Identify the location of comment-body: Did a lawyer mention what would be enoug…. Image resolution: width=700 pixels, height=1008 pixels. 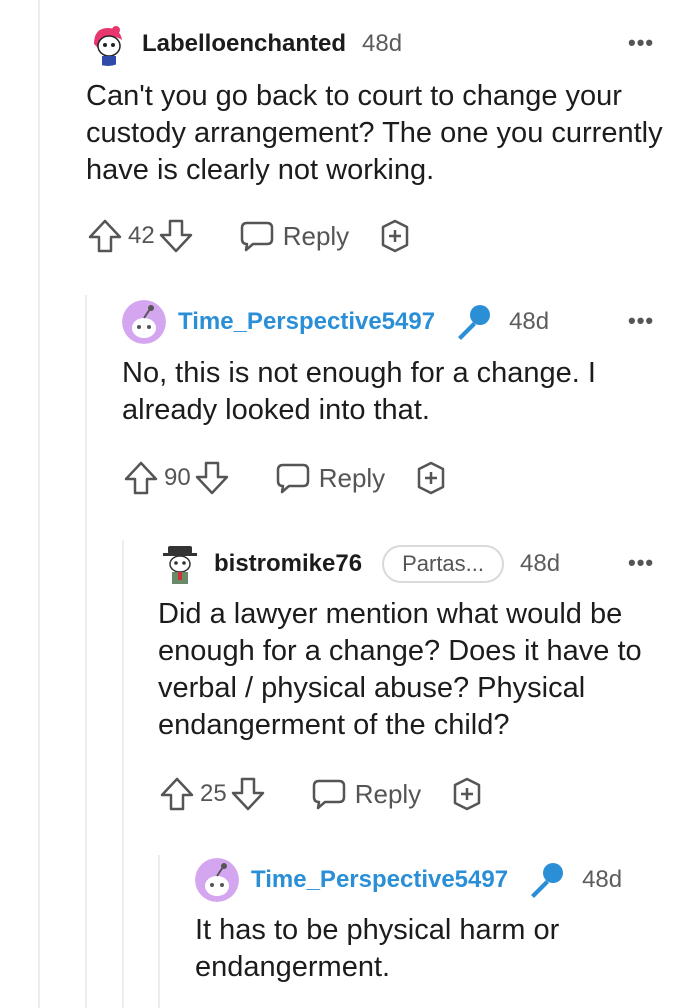
(400, 669).